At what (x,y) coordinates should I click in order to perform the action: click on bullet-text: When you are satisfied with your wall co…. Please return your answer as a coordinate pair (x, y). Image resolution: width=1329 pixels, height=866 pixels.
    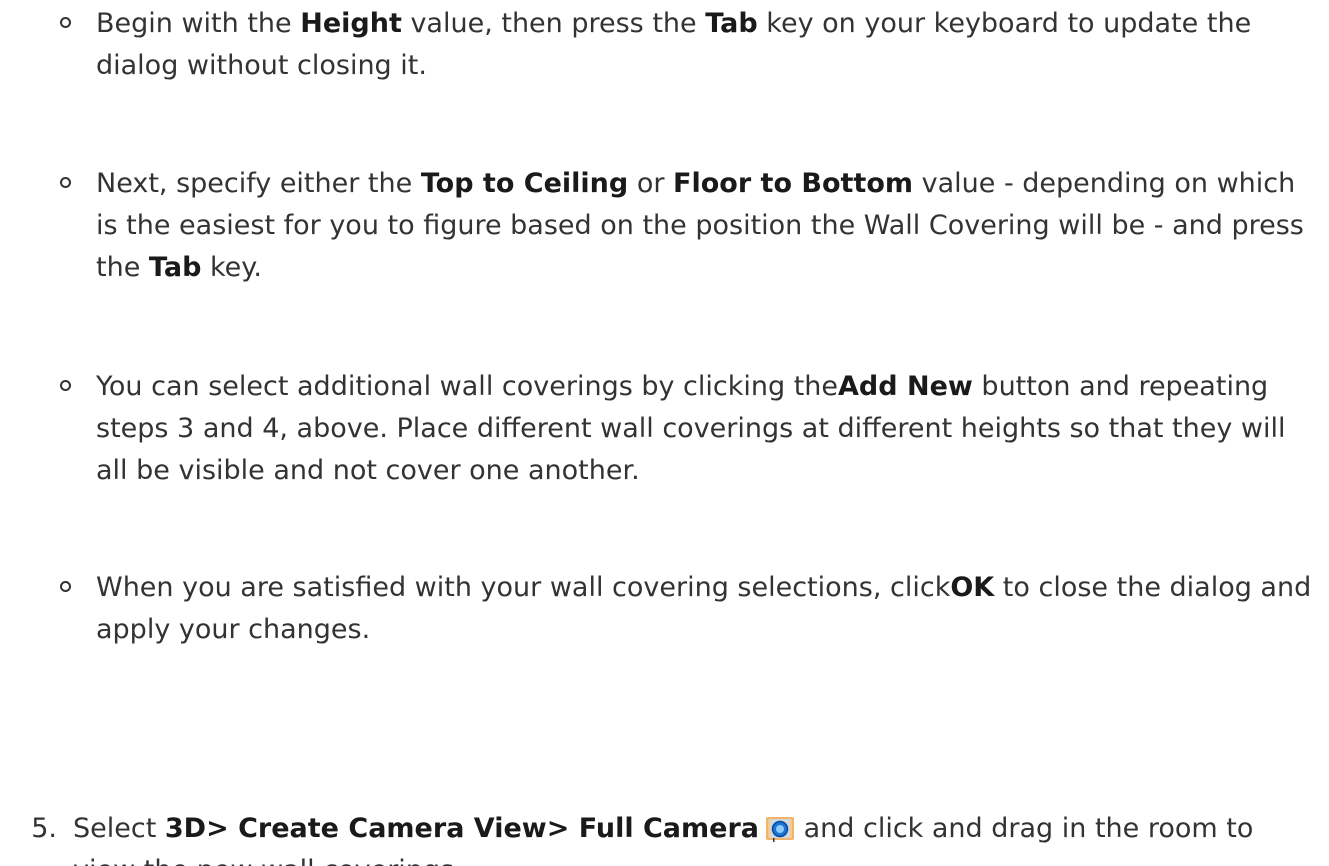
    Looking at the image, I should click on (703, 608).